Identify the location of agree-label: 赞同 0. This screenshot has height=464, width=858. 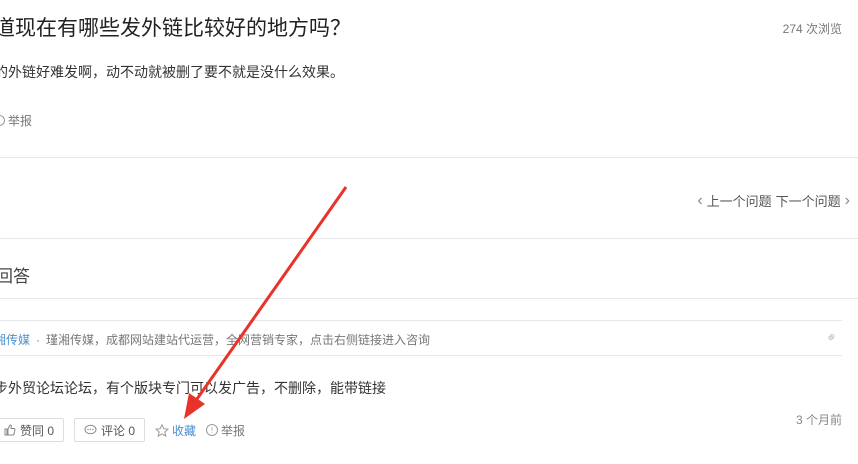
(37, 430).